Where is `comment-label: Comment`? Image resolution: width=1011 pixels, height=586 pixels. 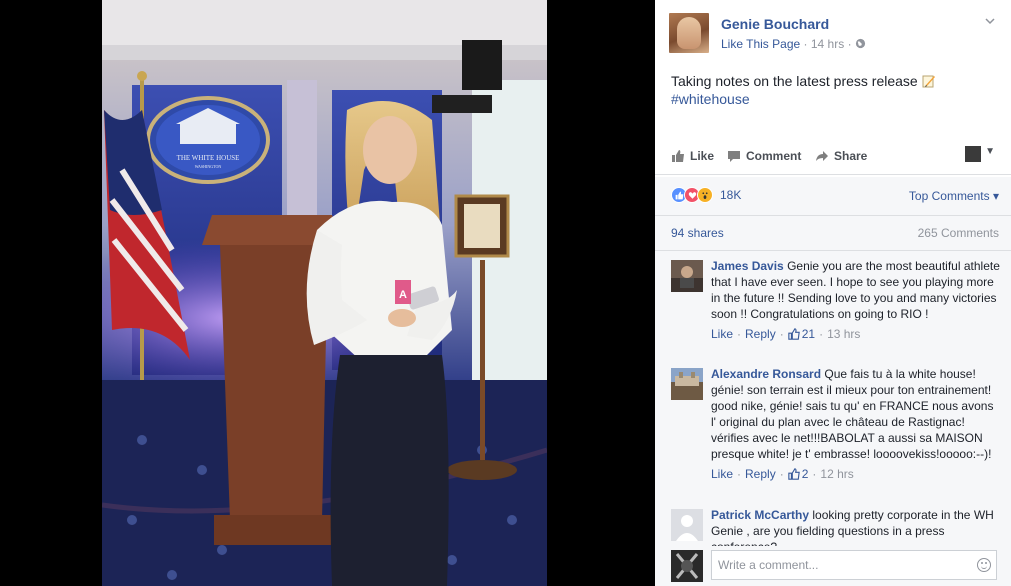
comment-label: Comment is located at coordinates (774, 156).